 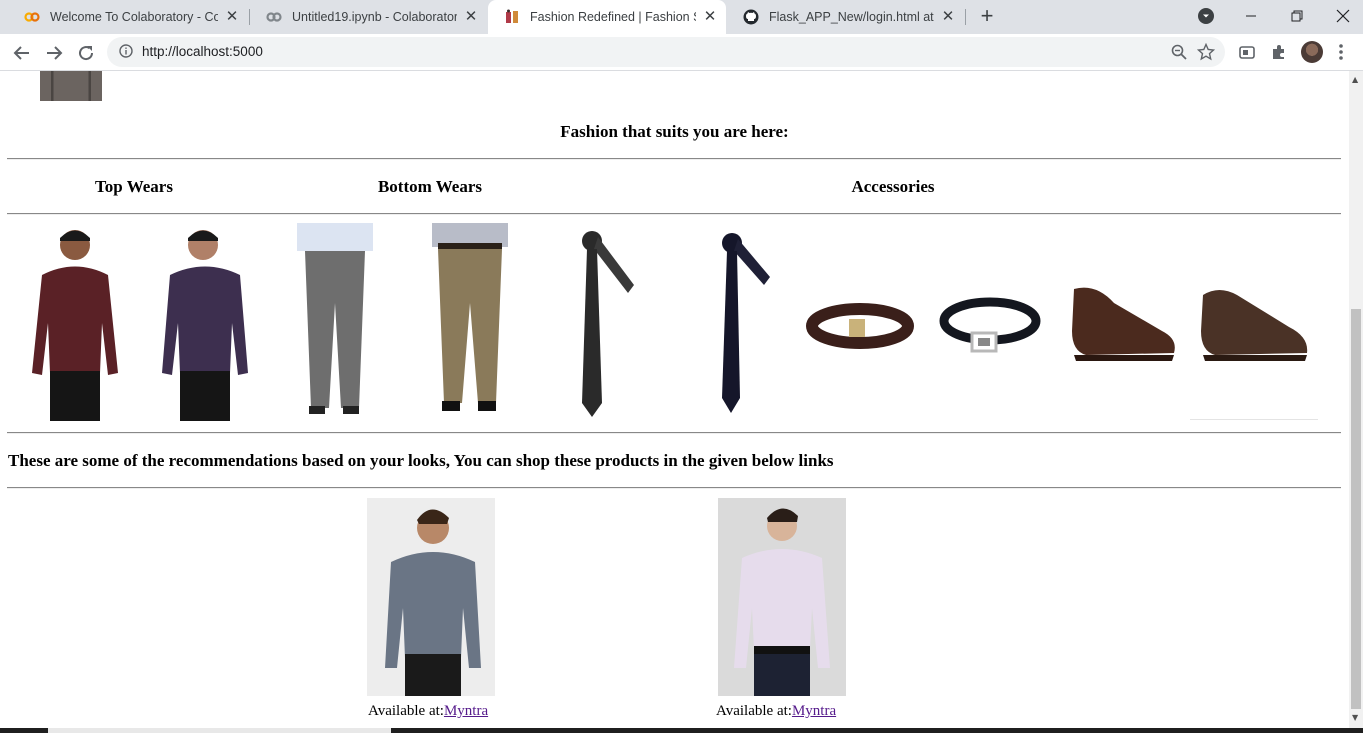 What do you see at coordinates (54, 53) in the screenshot?
I see `forward-button` at bounding box center [54, 53].